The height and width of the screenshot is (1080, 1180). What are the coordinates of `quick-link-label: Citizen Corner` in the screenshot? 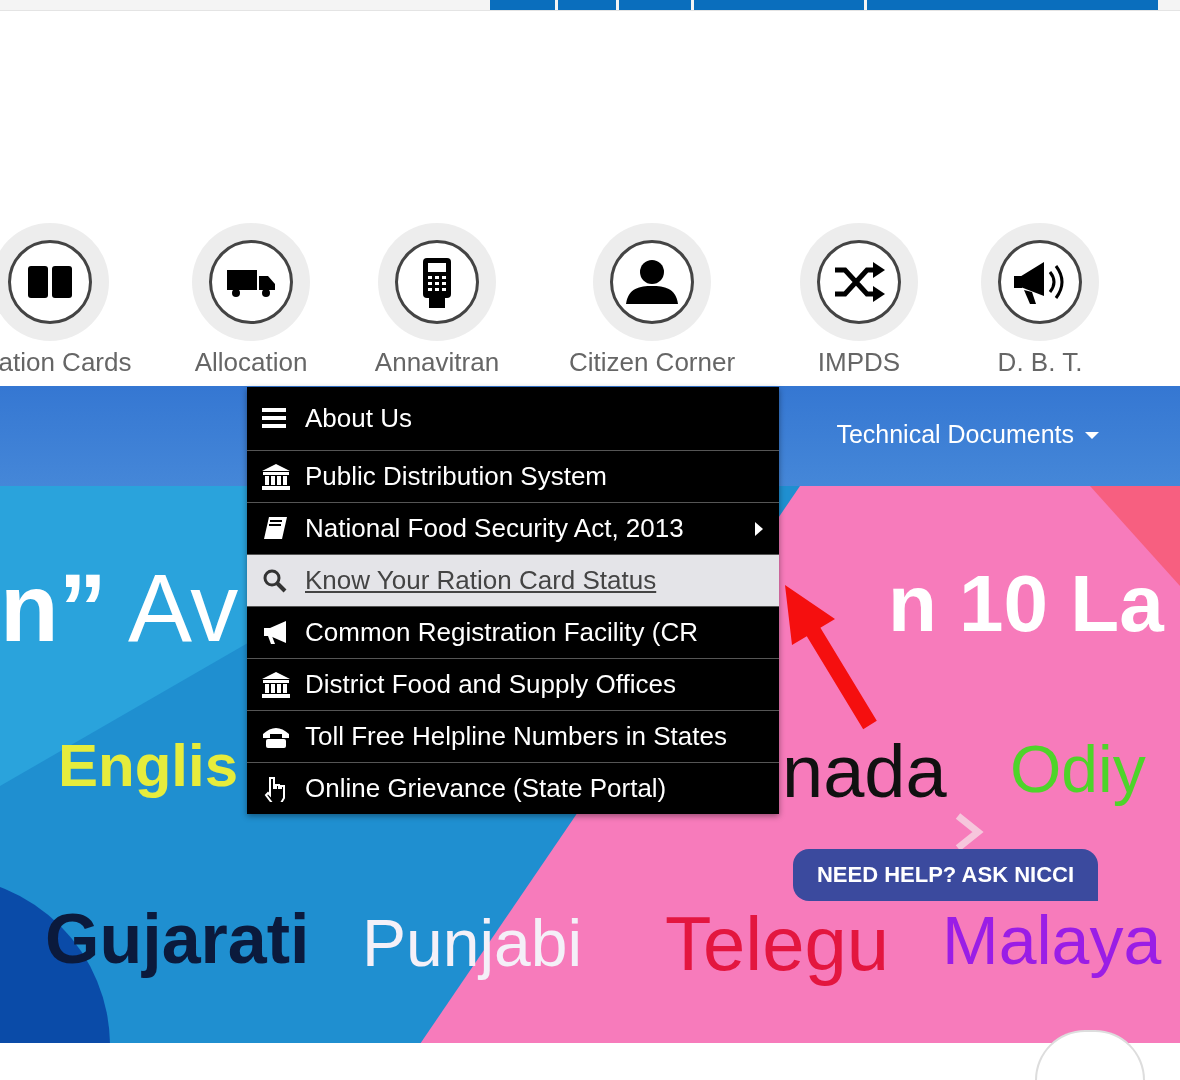 It's located at (652, 362).